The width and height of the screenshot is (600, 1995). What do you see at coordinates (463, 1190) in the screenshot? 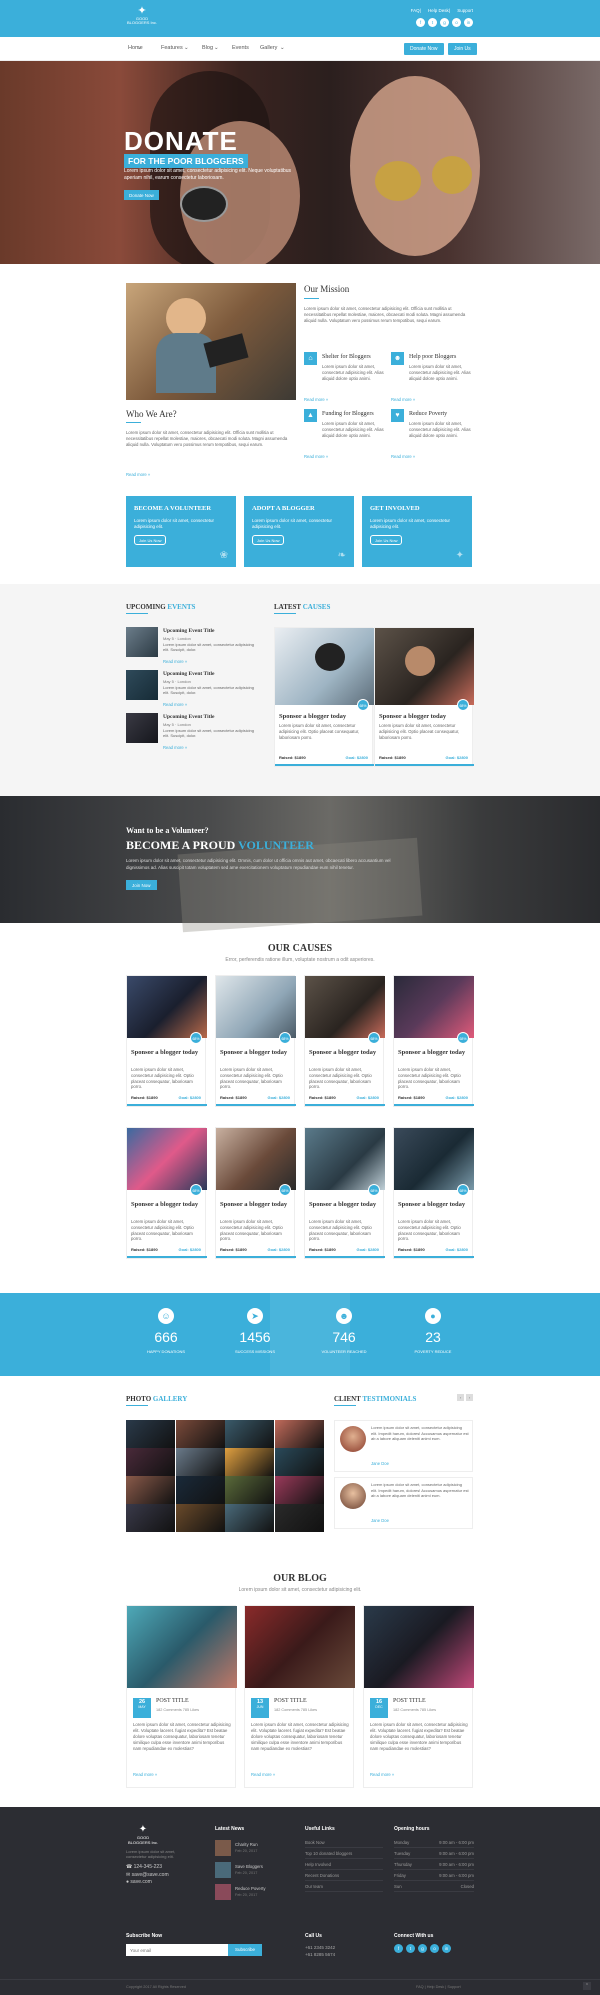
I see `cause-percent-badge: 68%` at bounding box center [463, 1190].